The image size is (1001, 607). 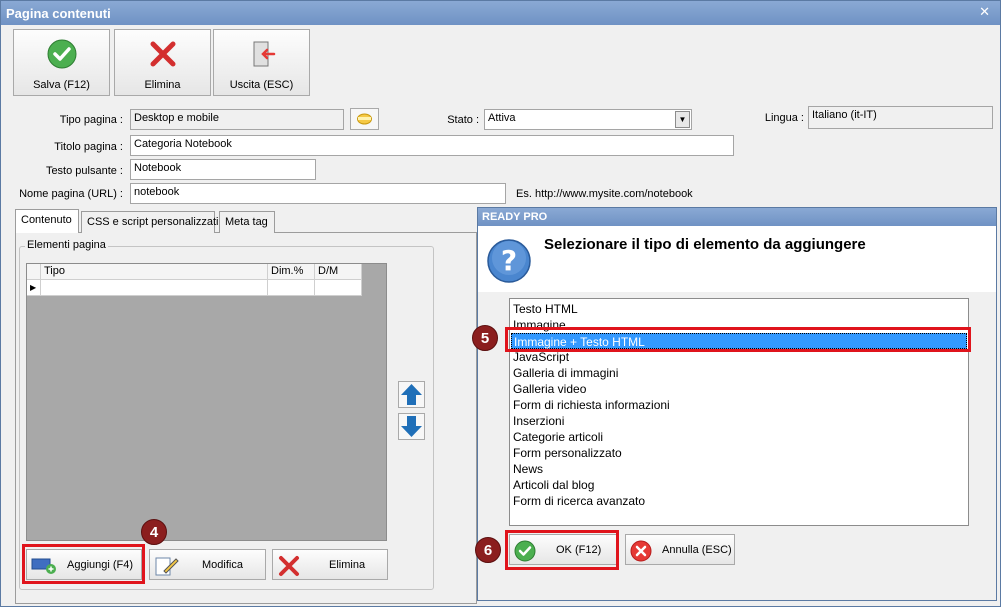 I want to click on exit-button: Uscita (ESC), so click(x=261, y=62).